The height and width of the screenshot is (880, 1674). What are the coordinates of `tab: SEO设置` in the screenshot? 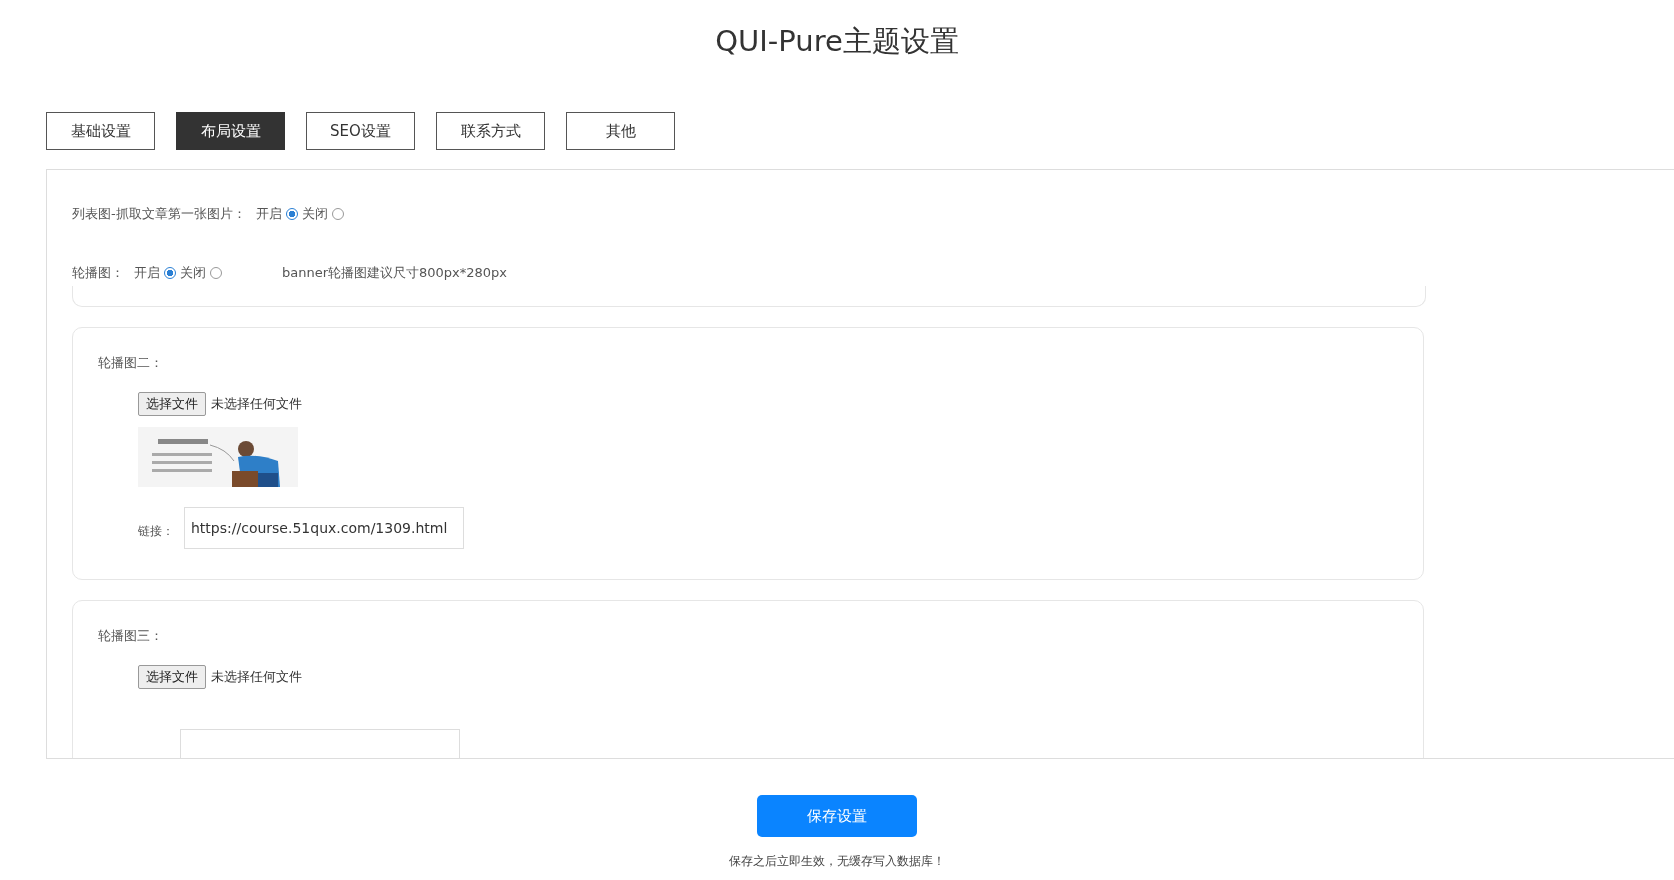 It's located at (360, 131).